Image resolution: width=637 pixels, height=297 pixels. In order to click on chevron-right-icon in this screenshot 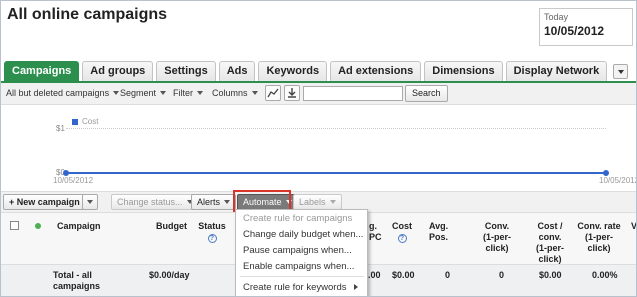, I will do `click(356, 287)`.